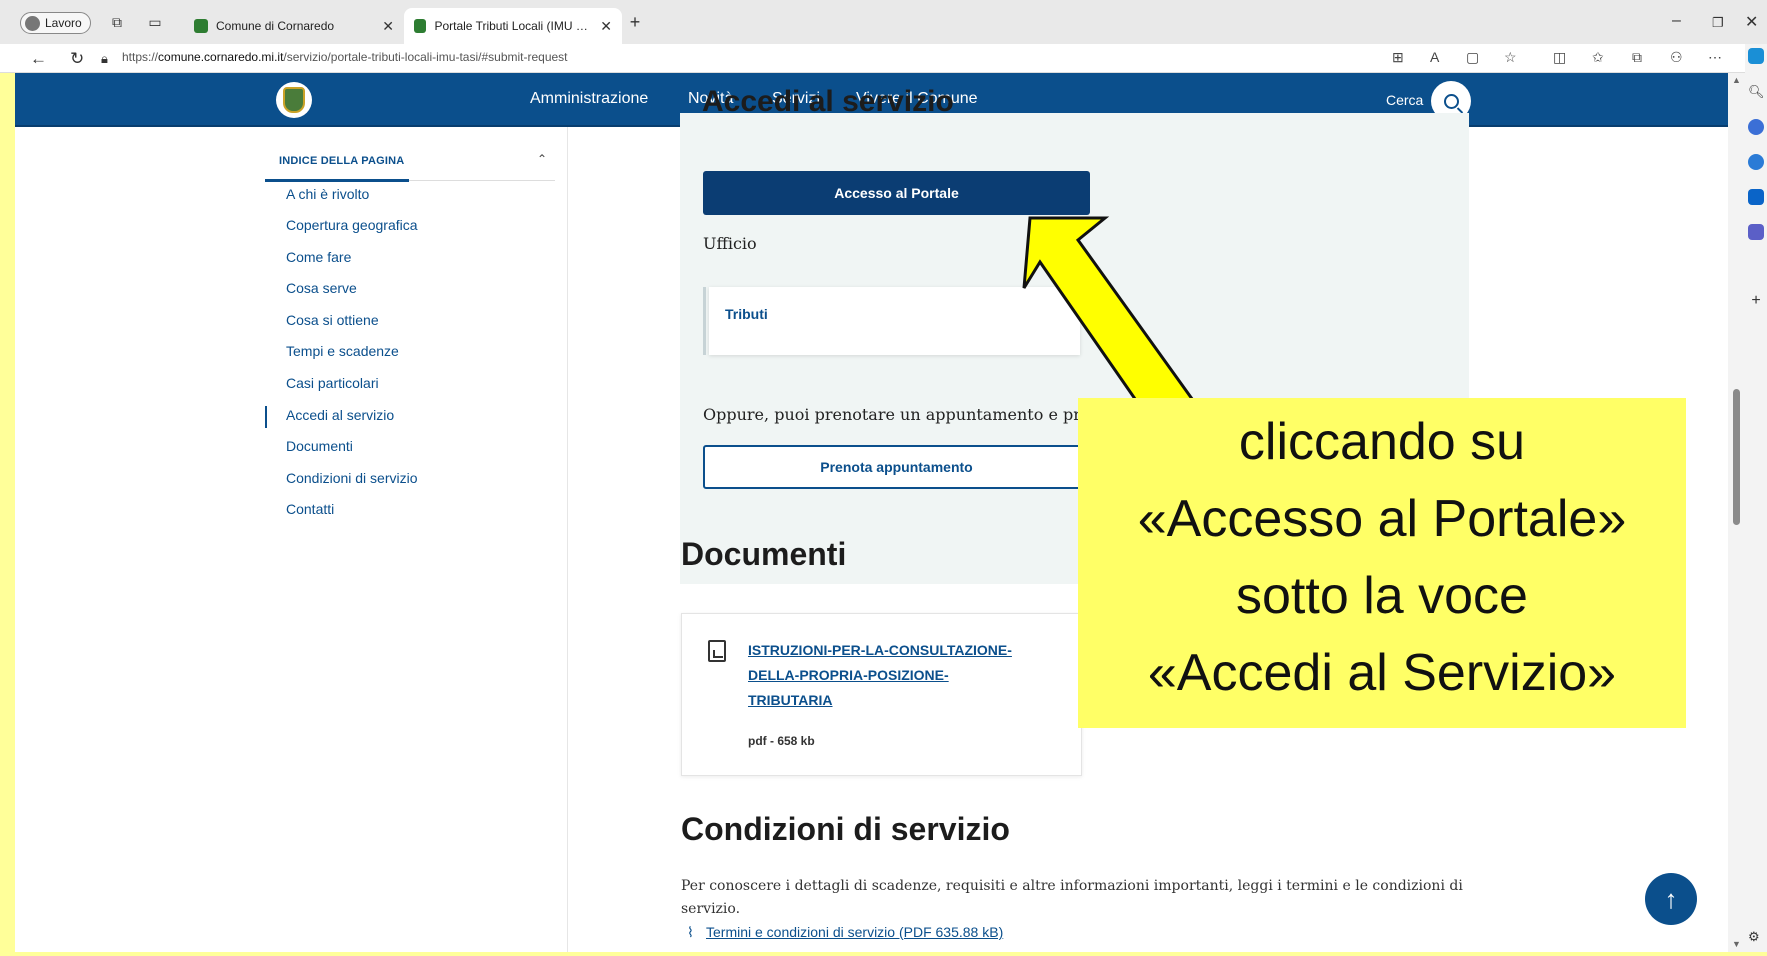  What do you see at coordinates (1382, 596) in the screenshot?
I see `callout-line-3: sotto la voce` at bounding box center [1382, 596].